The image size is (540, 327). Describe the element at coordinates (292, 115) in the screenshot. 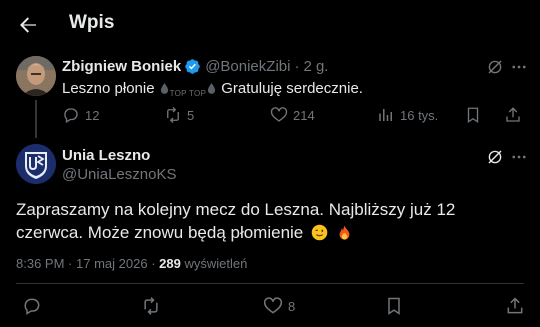

I see `like-button: 214` at that location.